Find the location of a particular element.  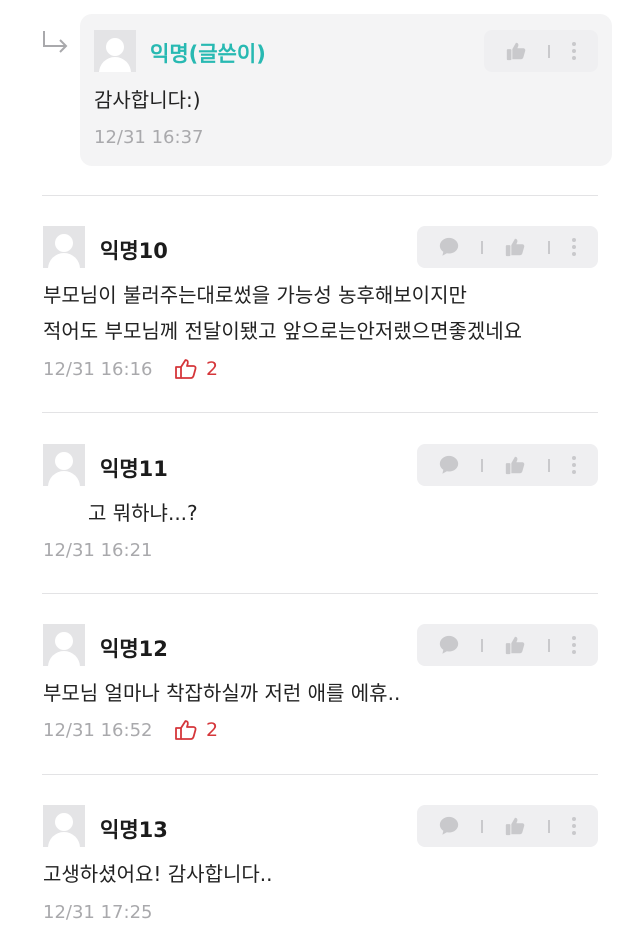

comment-author-name: 익명13 is located at coordinates (134, 830).